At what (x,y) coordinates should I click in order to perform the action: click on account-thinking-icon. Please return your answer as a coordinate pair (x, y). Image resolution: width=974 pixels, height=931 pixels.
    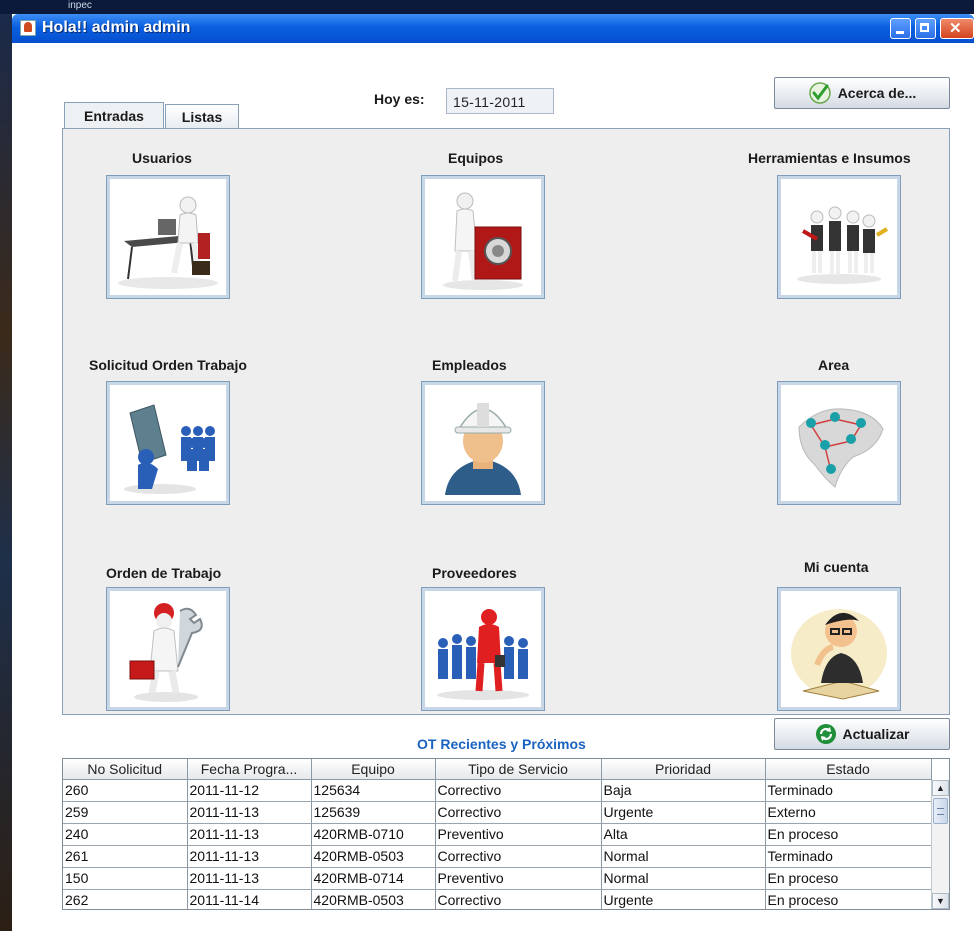
    Looking at the image, I should click on (839, 654).